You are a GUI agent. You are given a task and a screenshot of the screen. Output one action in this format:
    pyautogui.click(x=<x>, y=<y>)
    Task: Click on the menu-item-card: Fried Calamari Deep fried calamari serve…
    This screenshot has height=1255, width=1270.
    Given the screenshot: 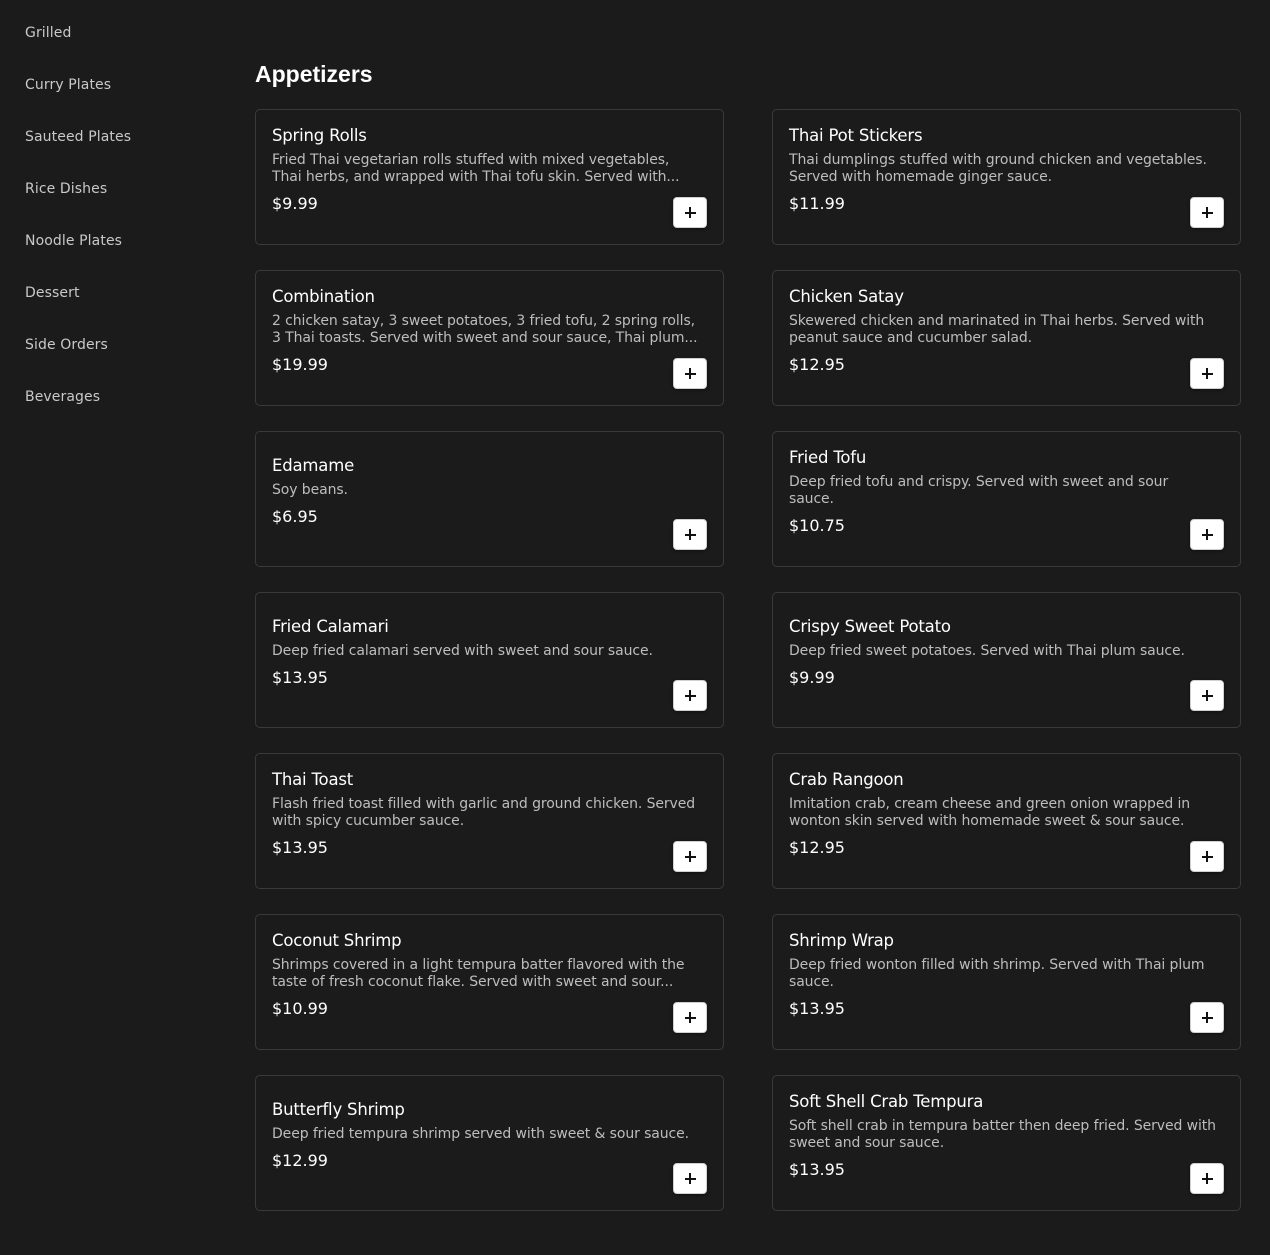 What is the action you would take?
    pyautogui.click(x=489, y=660)
    